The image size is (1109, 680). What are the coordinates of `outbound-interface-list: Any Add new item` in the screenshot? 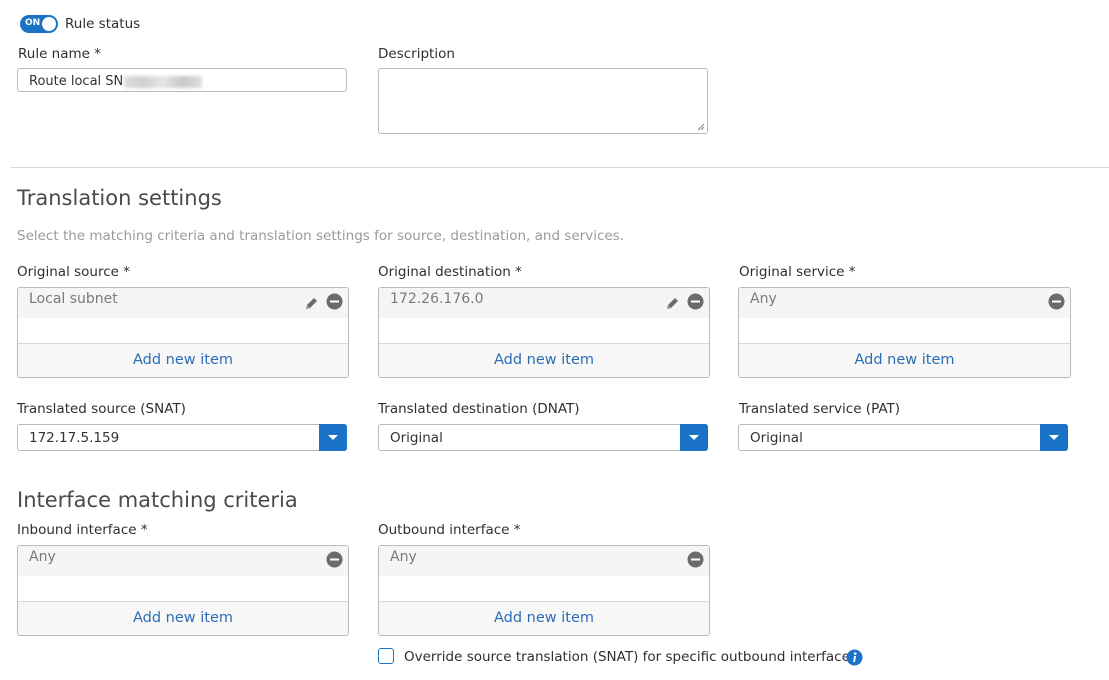 It's located at (544, 590).